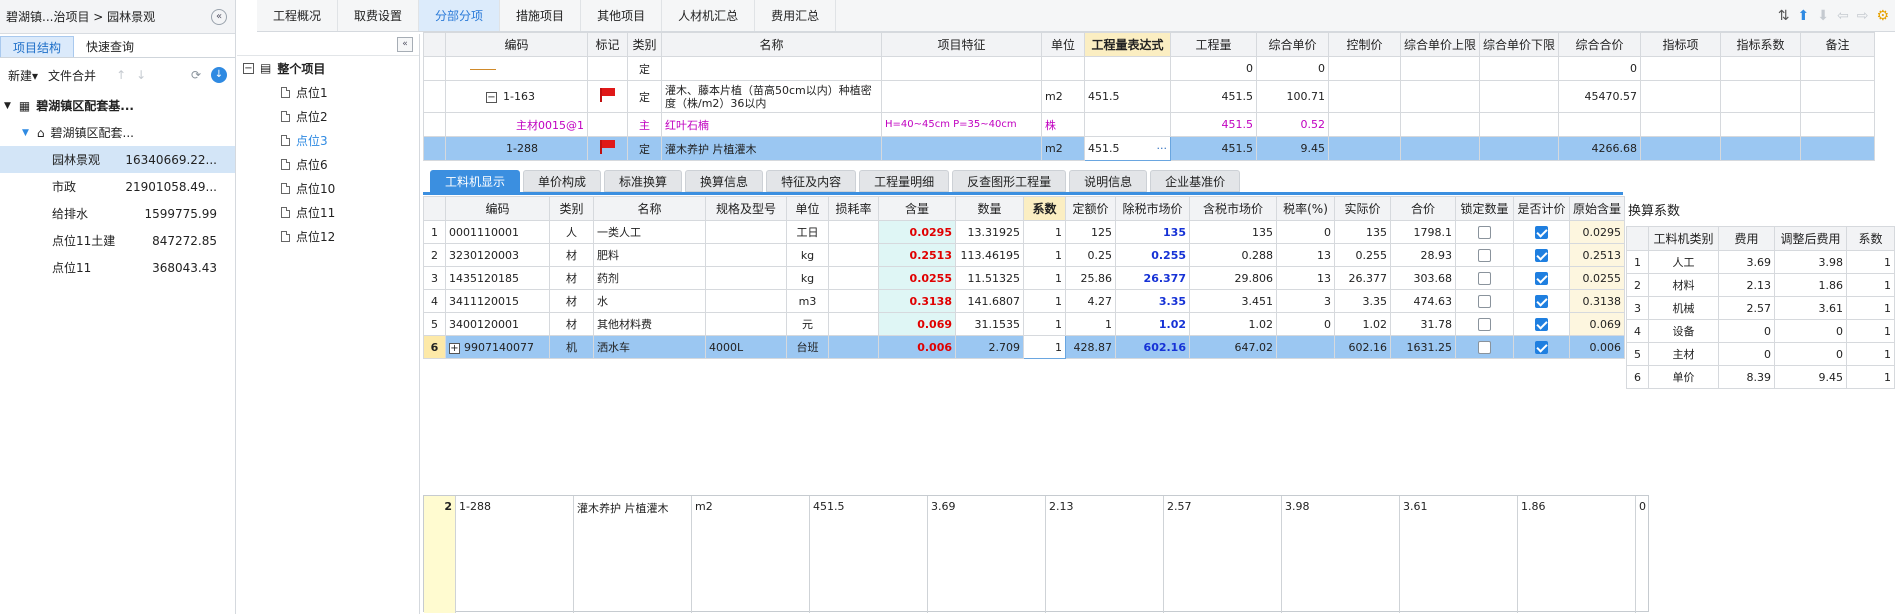 The image size is (1895, 614). What do you see at coordinates (709, 15) in the screenshot?
I see `tab-resource-summary: 人材机汇总` at bounding box center [709, 15].